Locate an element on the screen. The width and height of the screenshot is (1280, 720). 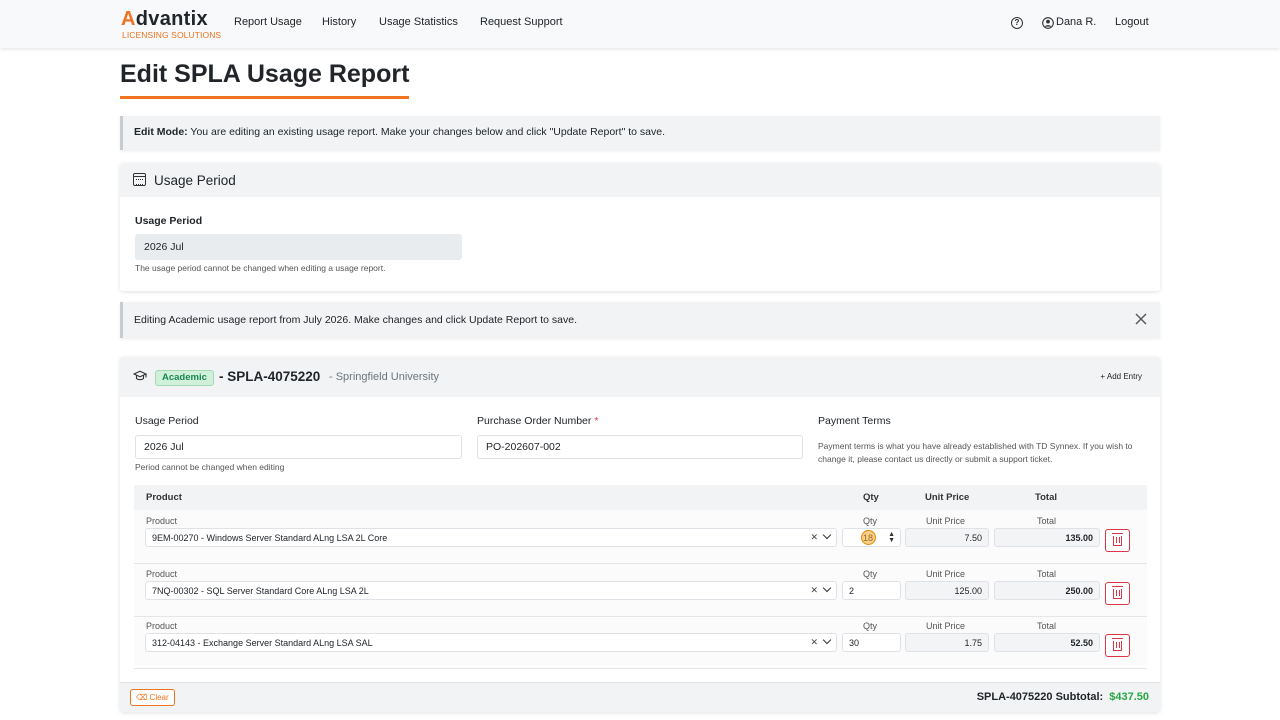
add-entry-button: + Add Entry is located at coordinates (1121, 376).